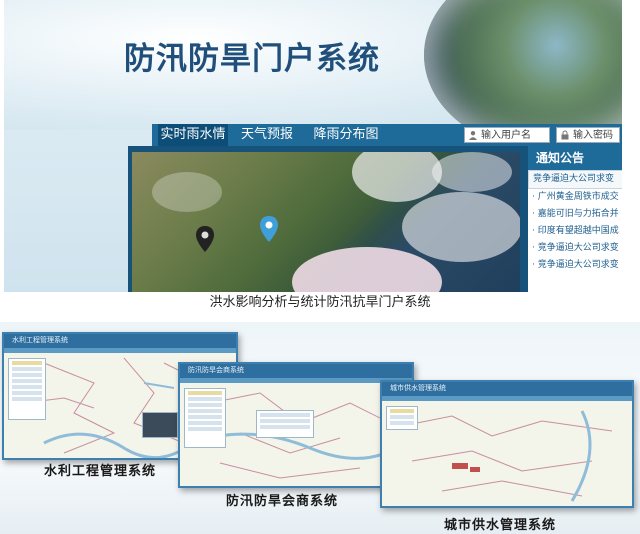  Describe the element at coordinates (160, 425) in the screenshot. I see `popup-thumbnail` at that location.